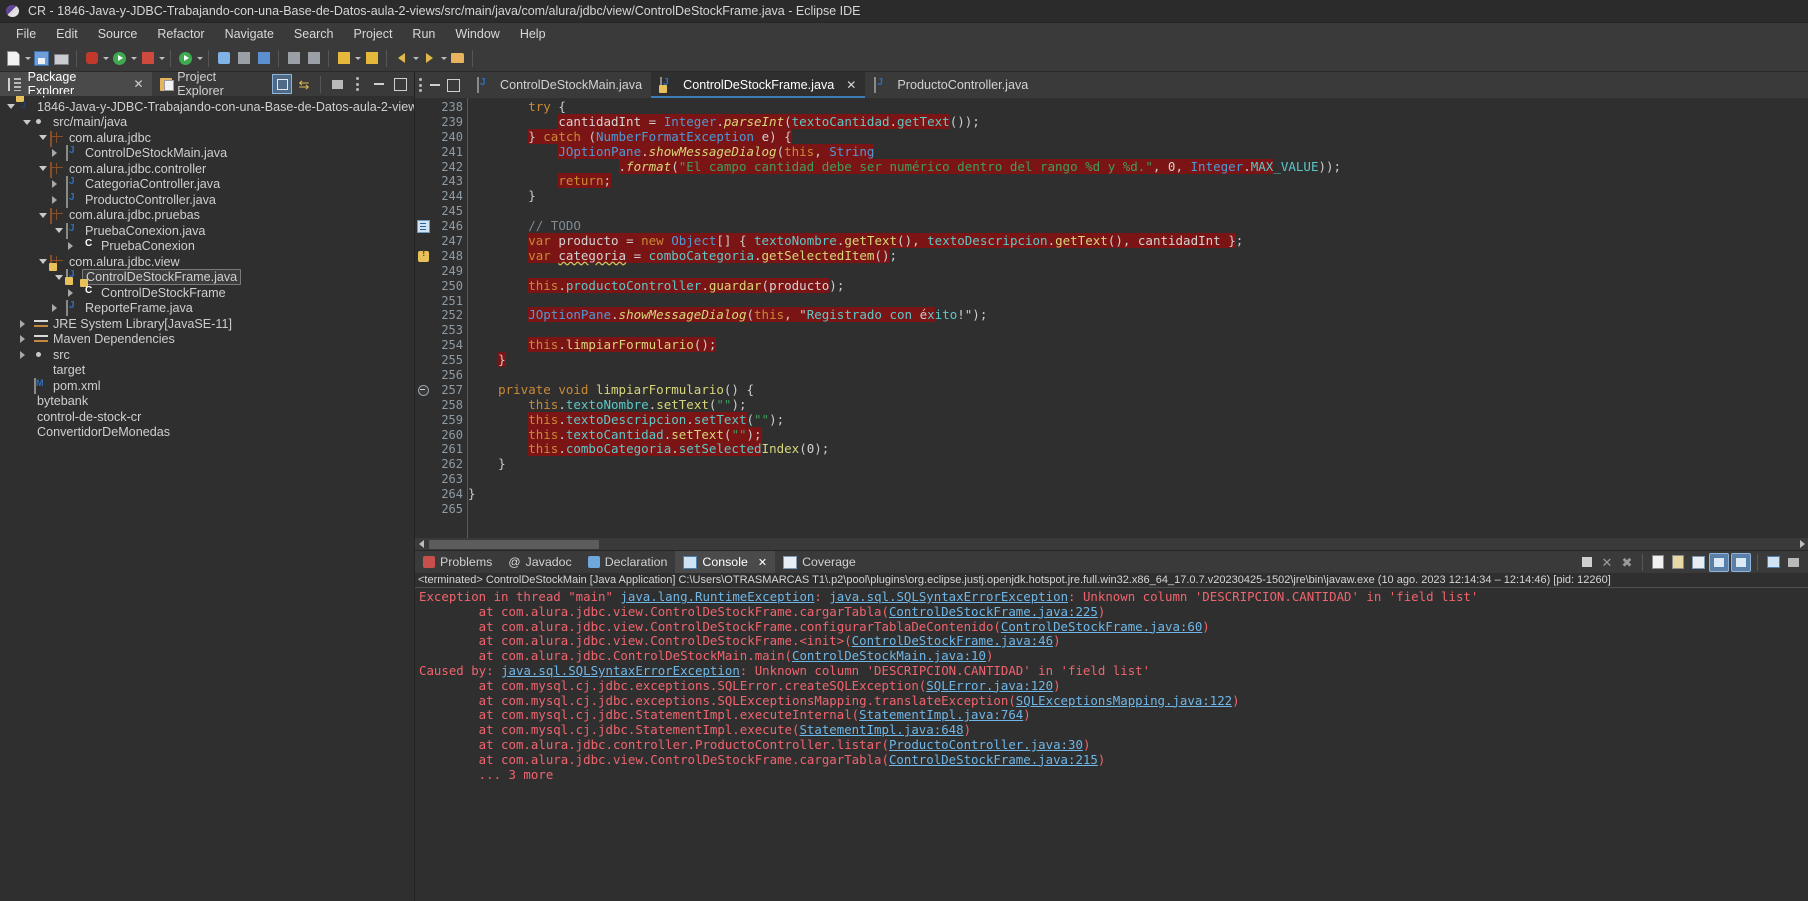 The width and height of the screenshot is (1808, 901). Describe the element at coordinates (133, 58) in the screenshot. I see `run-dropdown` at that location.